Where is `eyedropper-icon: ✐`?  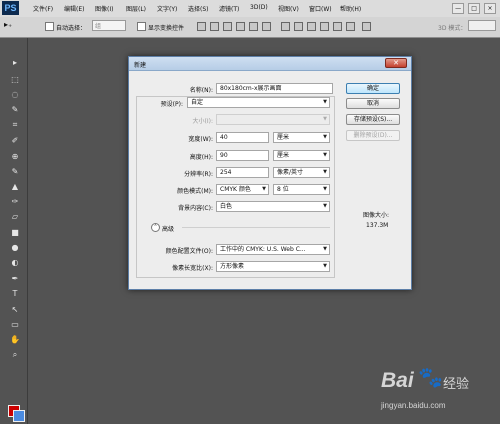 eyedropper-icon: ✐ is located at coordinates (15, 141).